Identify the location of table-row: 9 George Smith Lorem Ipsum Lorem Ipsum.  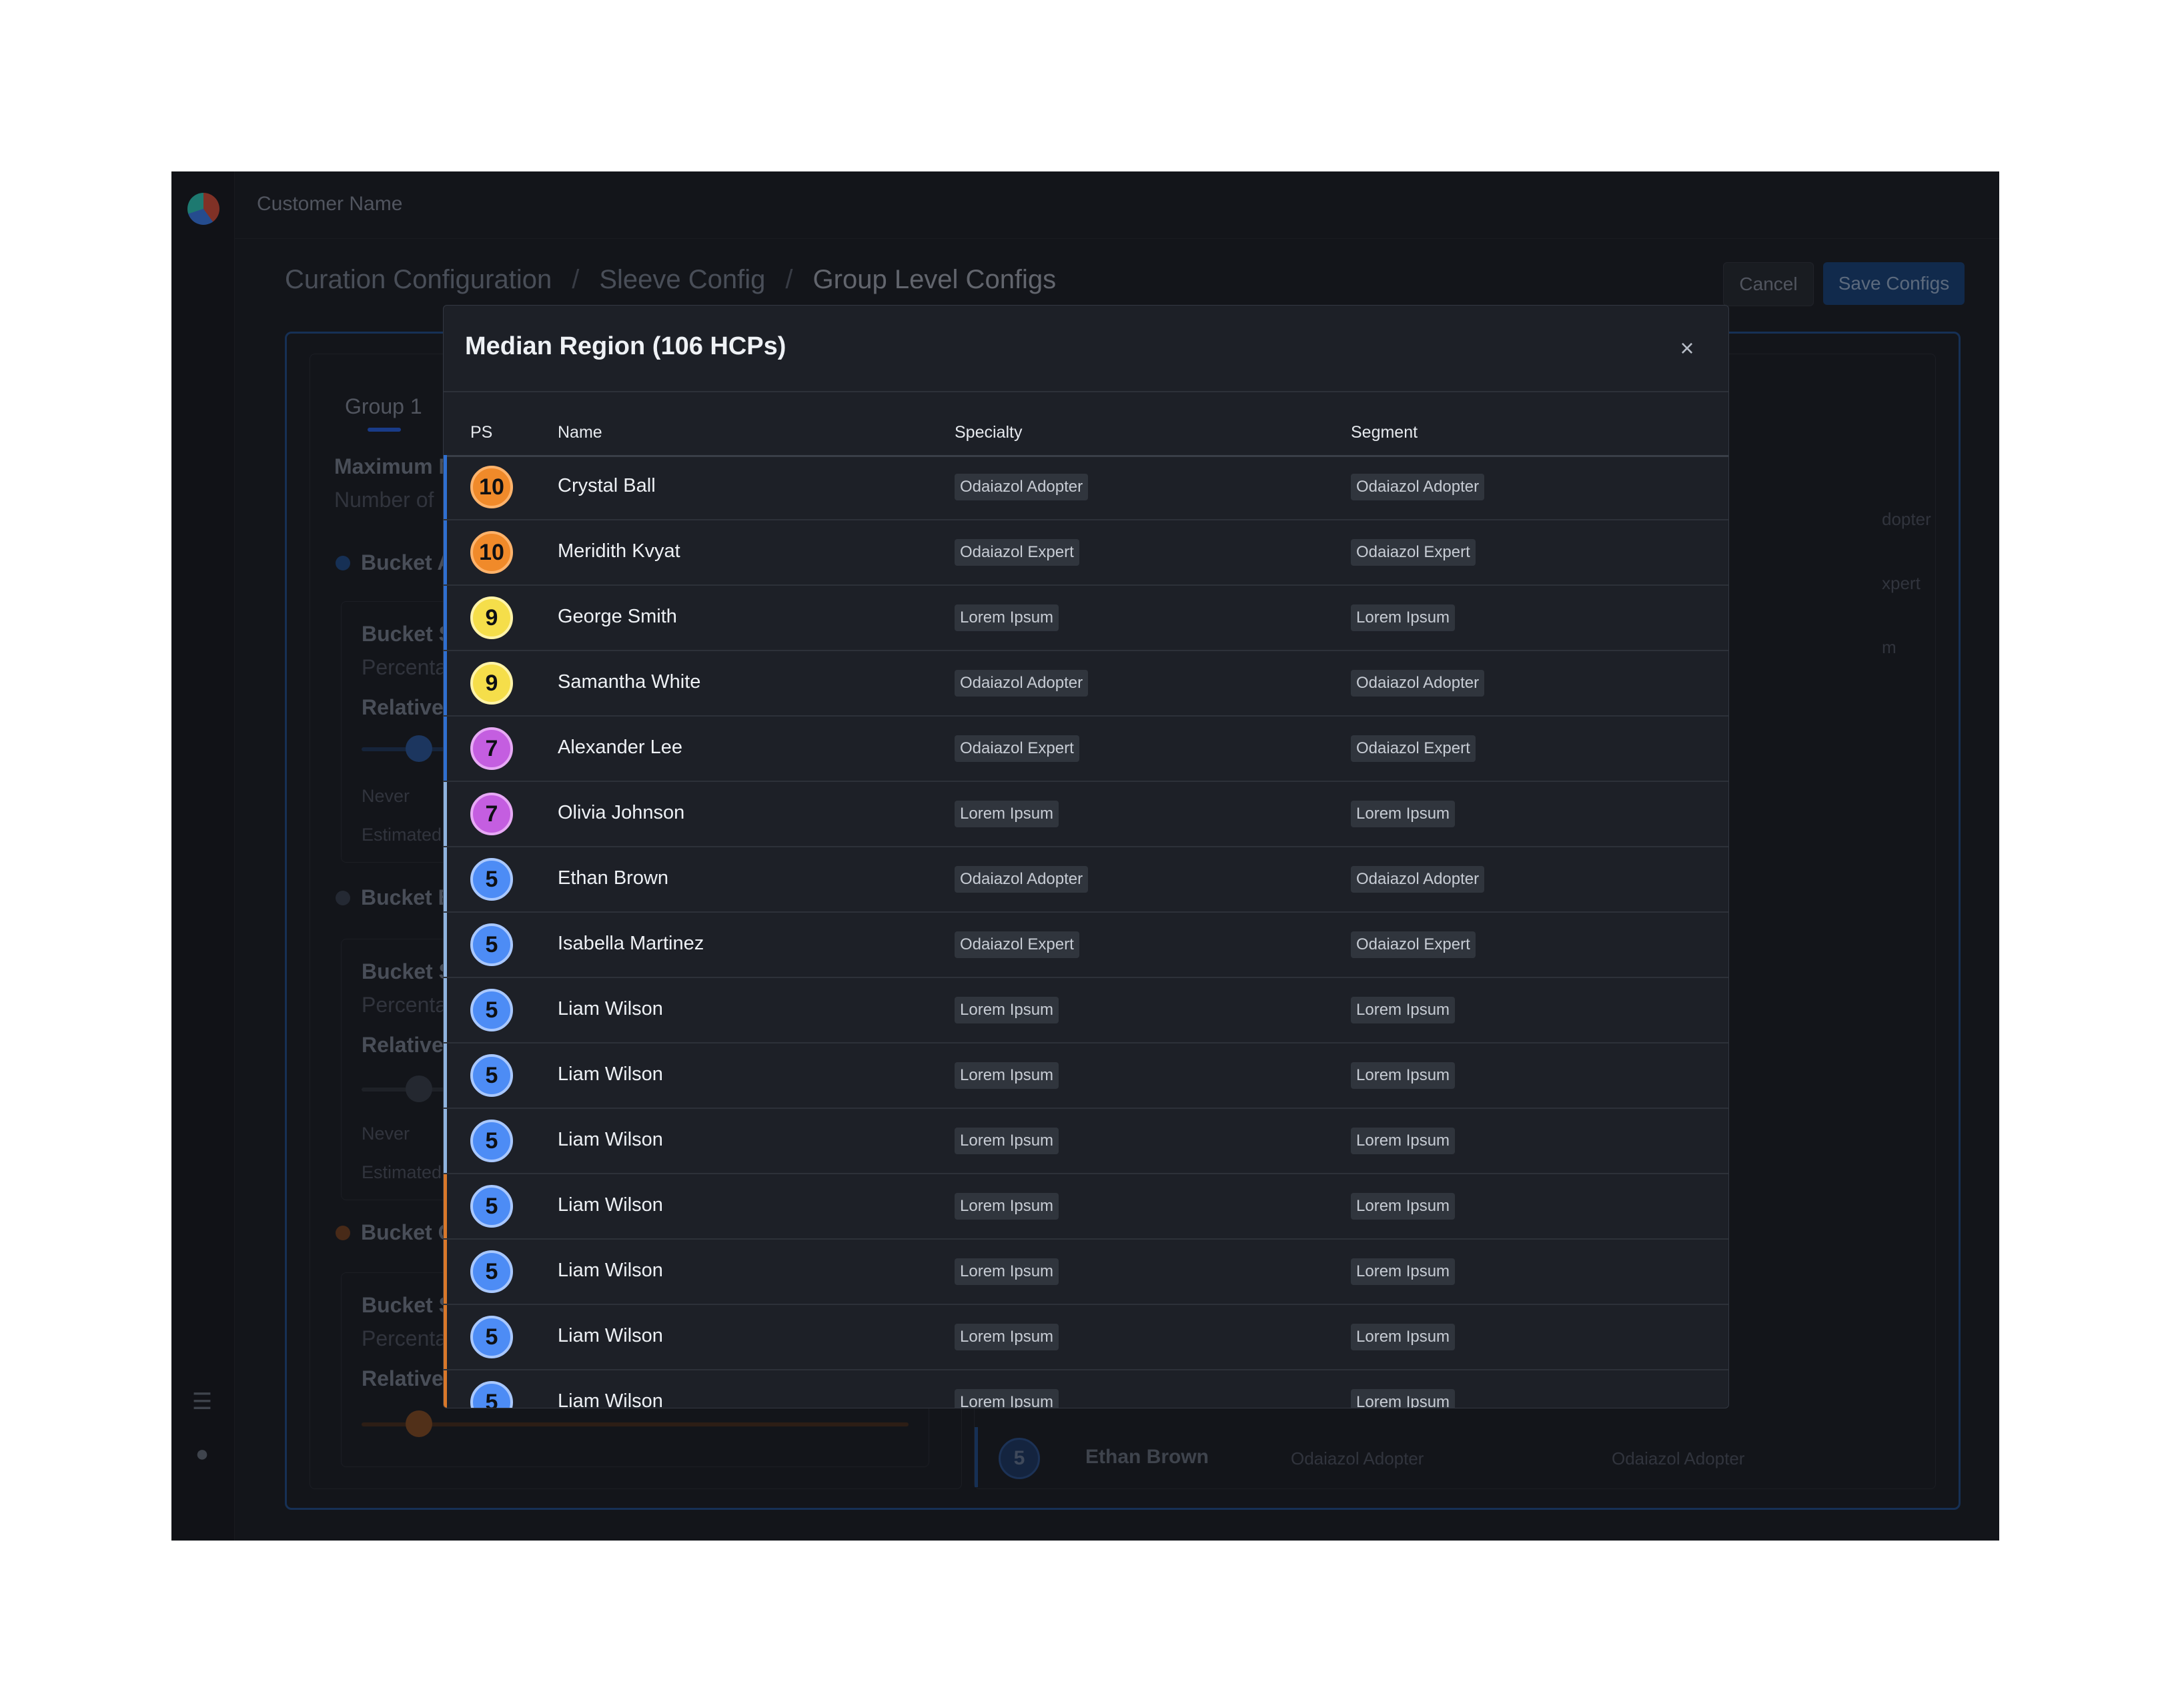
(1086, 618).